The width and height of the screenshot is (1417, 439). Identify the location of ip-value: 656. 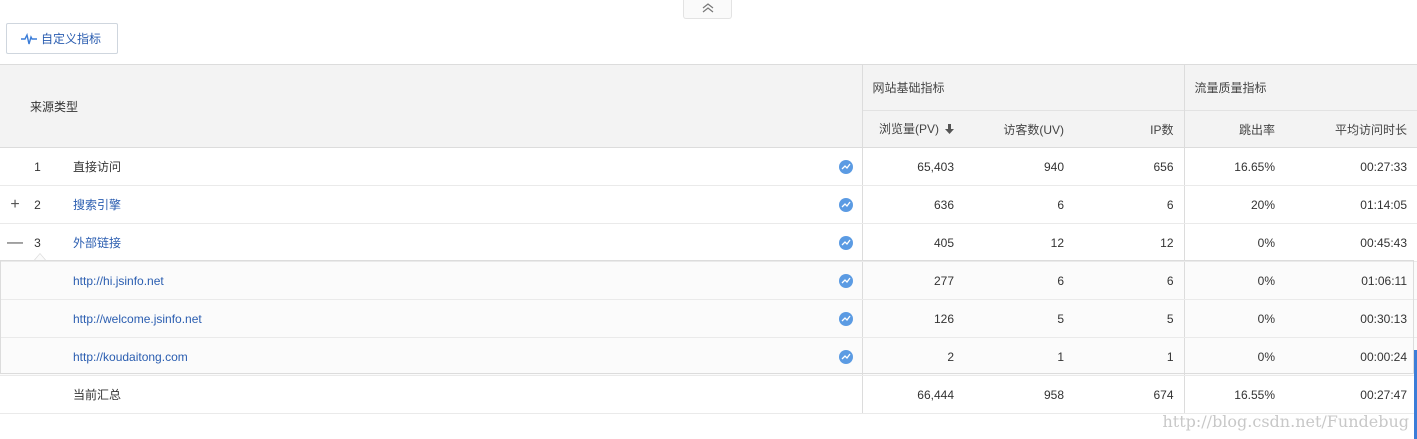
(1129, 166).